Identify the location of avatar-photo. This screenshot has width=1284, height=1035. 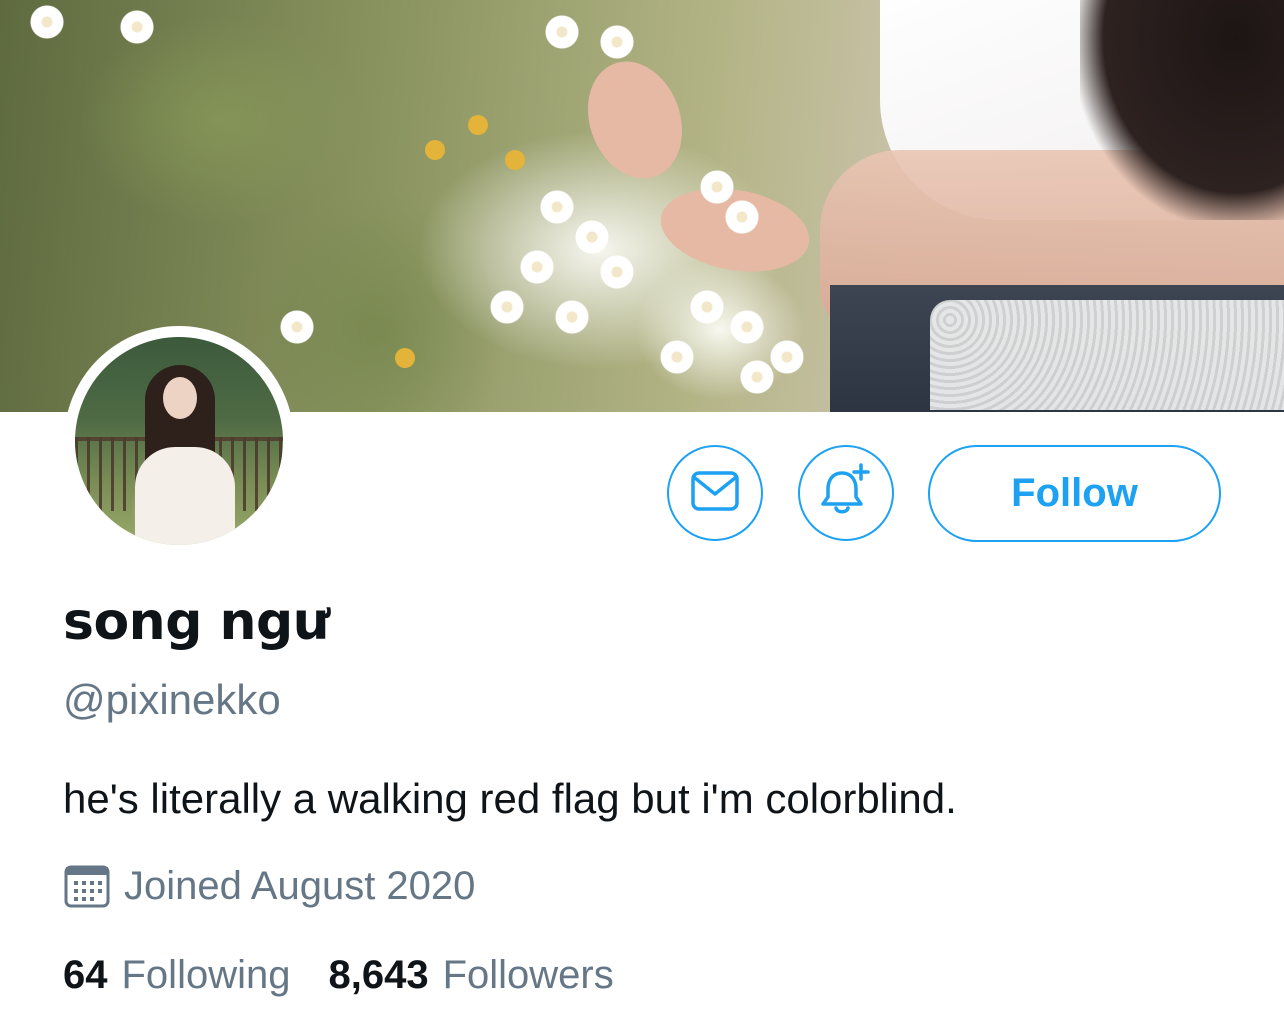
(179, 441).